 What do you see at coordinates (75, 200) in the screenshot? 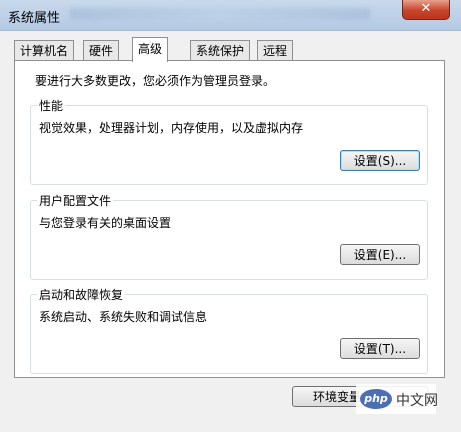
I see `user-profiles-title: 用户配置文件` at bounding box center [75, 200].